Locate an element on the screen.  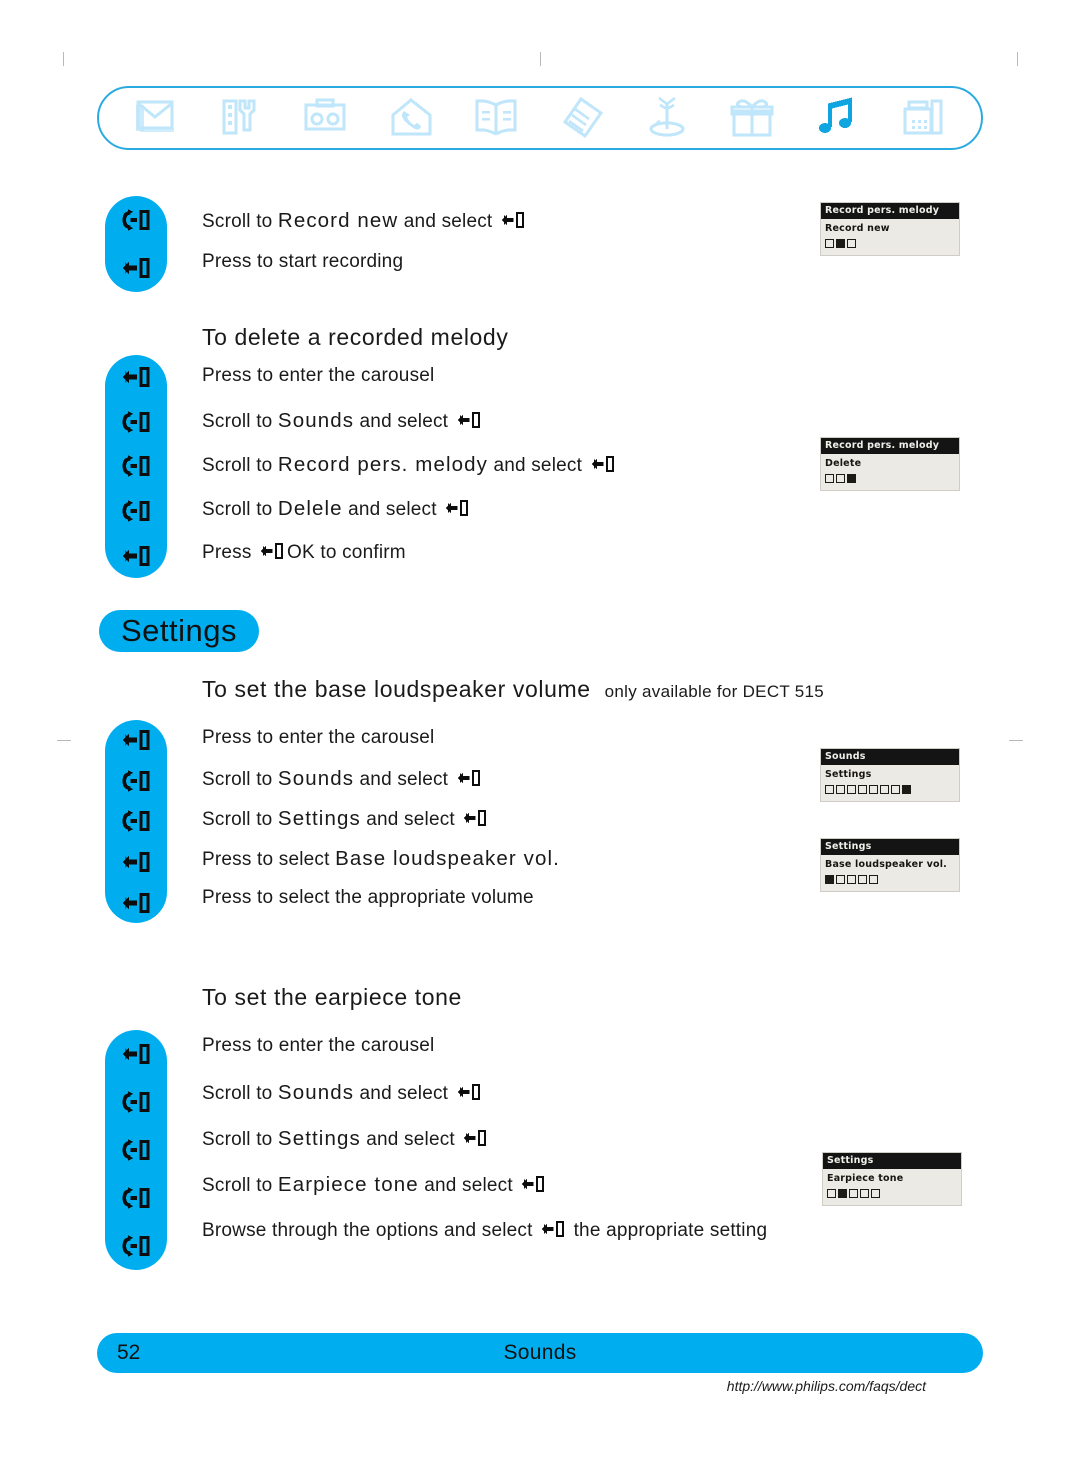
carousel-tools-icon is located at coordinates (241, 118).